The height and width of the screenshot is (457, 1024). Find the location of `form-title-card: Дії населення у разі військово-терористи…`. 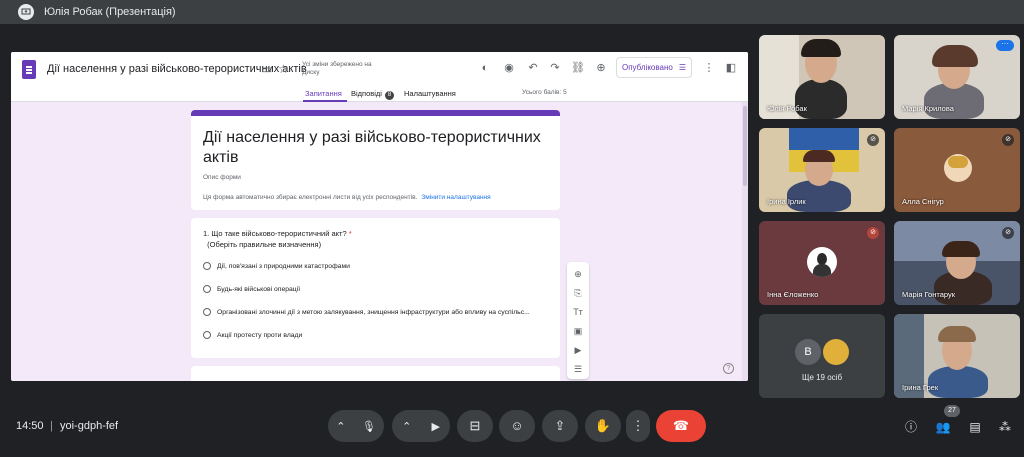

form-title-card: Дії населення у разі військово-терористи… is located at coordinates (375, 160).